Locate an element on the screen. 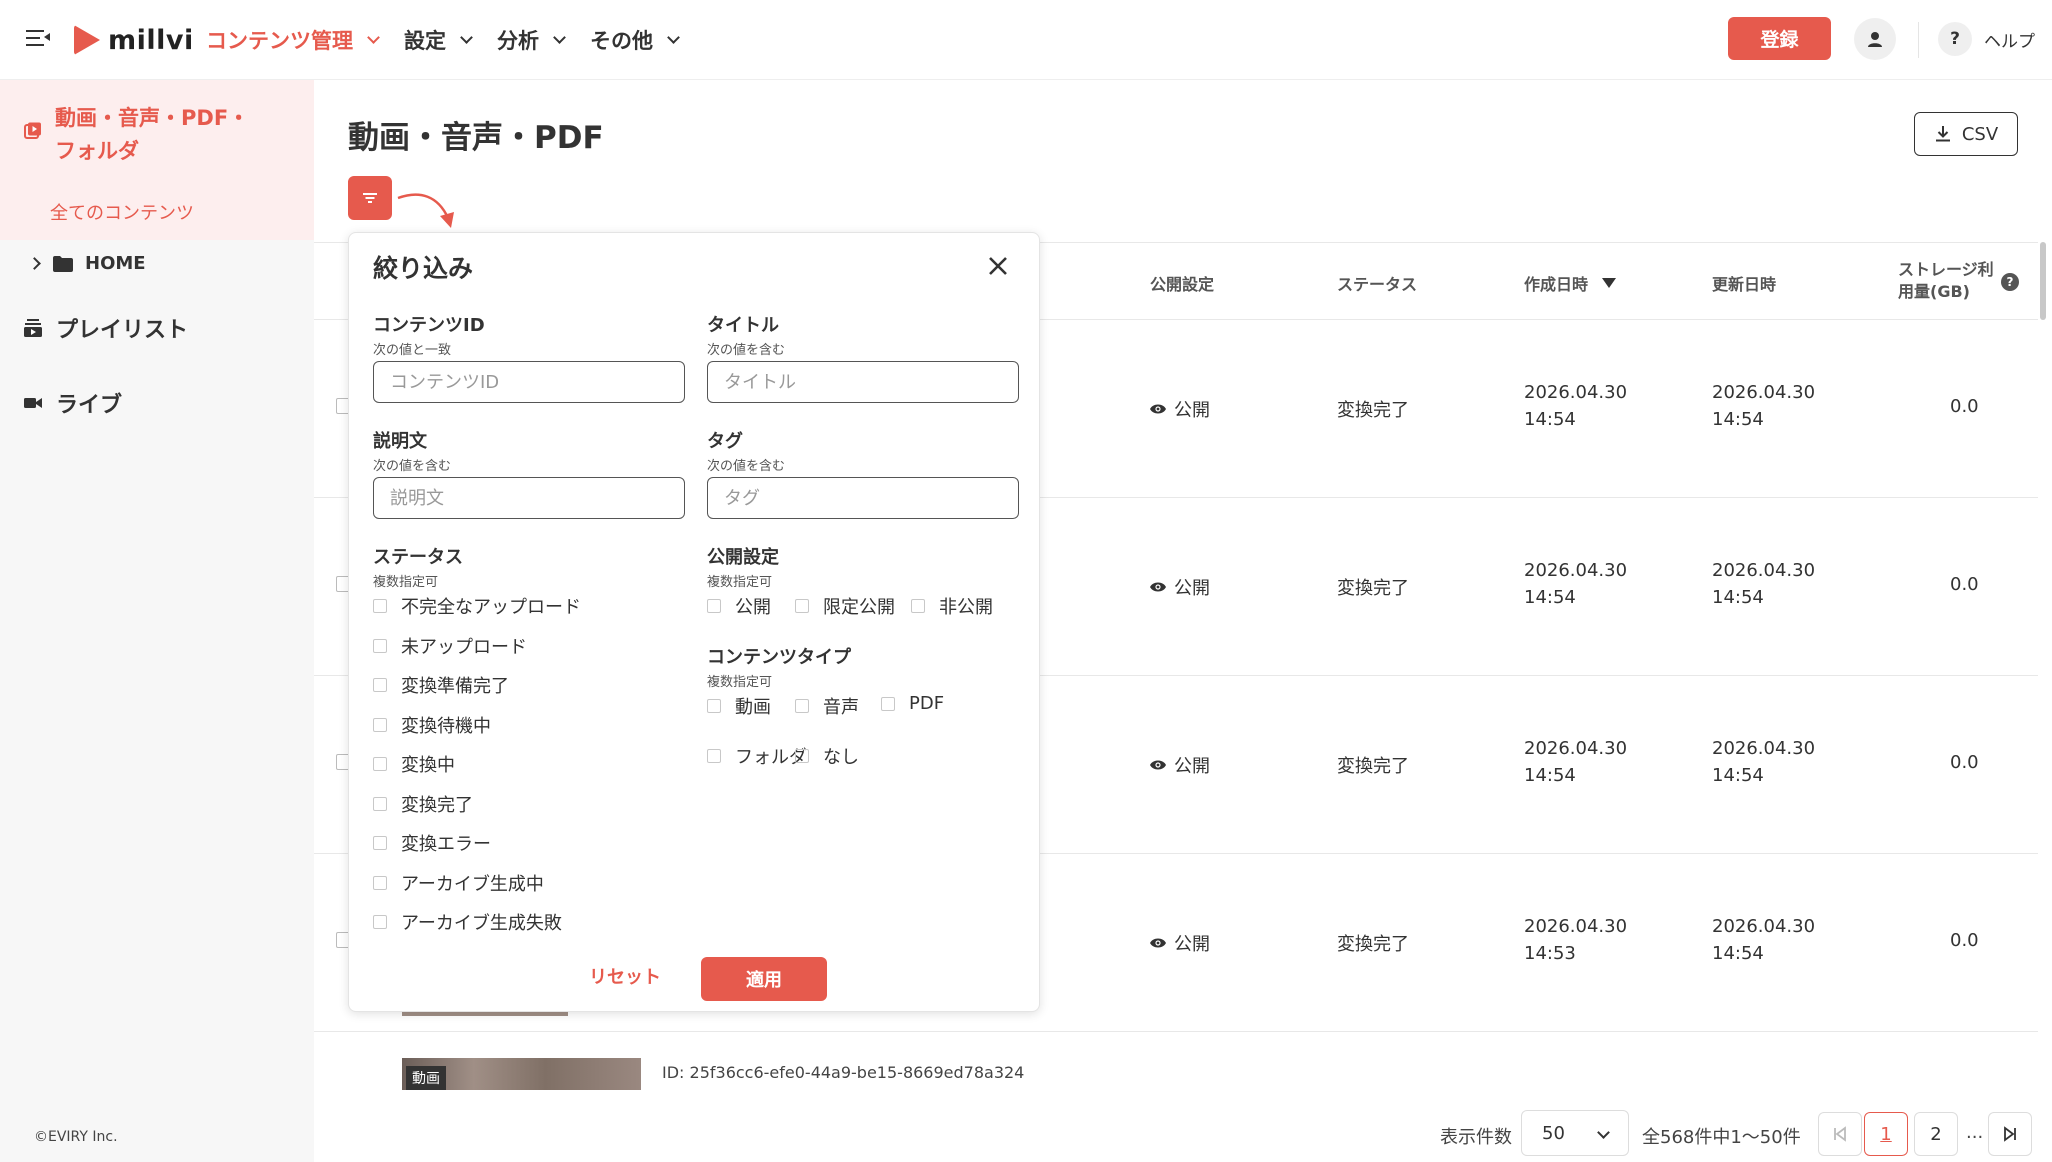 The height and width of the screenshot is (1162, 2052). status-option: 変換準備完了 is located at coordinates (441, 685).